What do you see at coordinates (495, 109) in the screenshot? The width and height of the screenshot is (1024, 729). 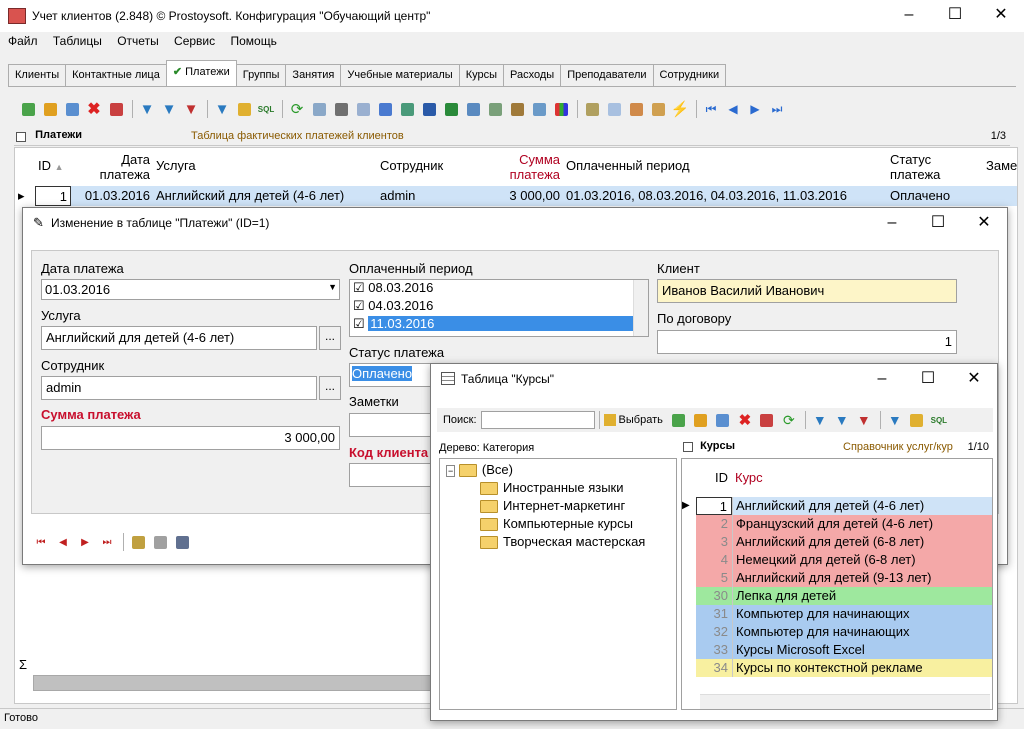 I see `csv-icon` at bounding box center [495, 109].